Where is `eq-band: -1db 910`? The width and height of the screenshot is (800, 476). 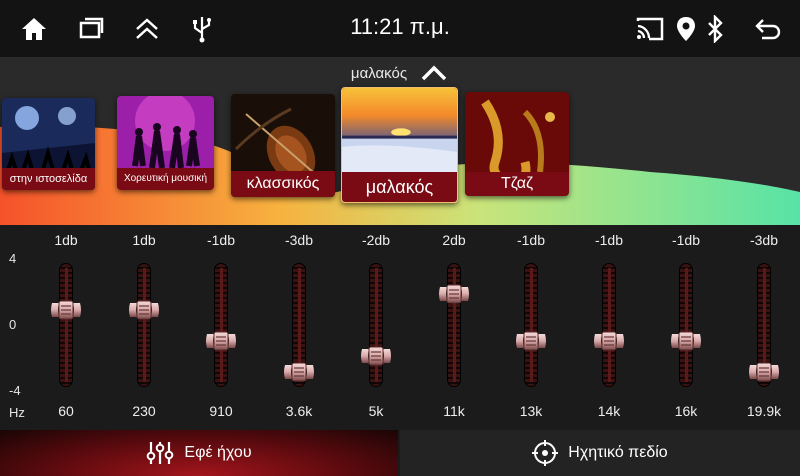
eq-band: -1db 910 is located at coordinates (221, 327).